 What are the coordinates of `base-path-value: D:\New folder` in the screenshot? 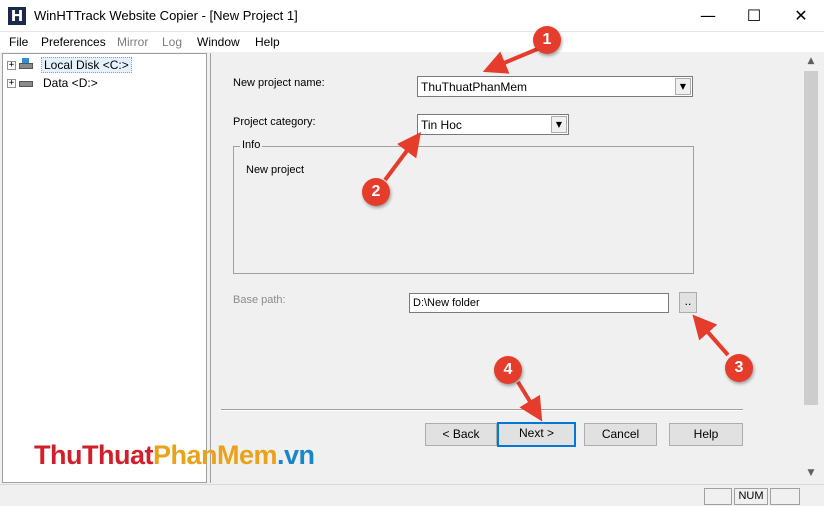 It's located at (446, 303).